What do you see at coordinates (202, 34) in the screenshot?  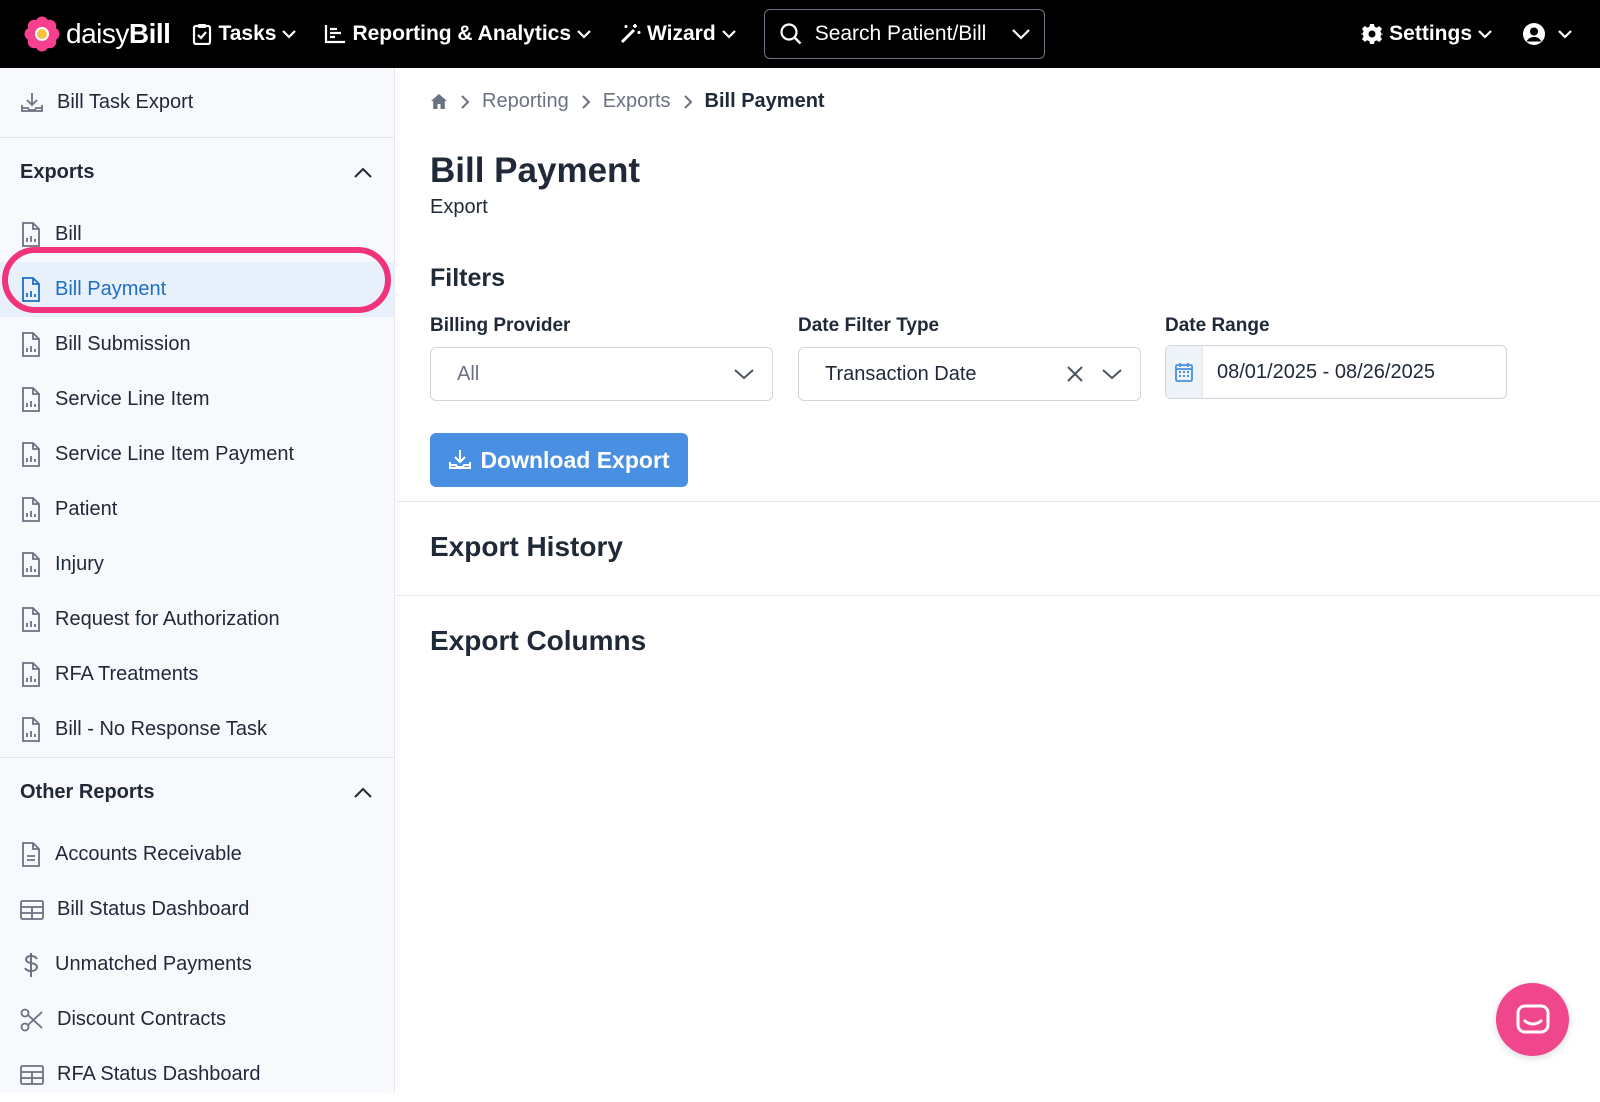 I see `clipboard-check-icon` at bounding box center [202, 34].